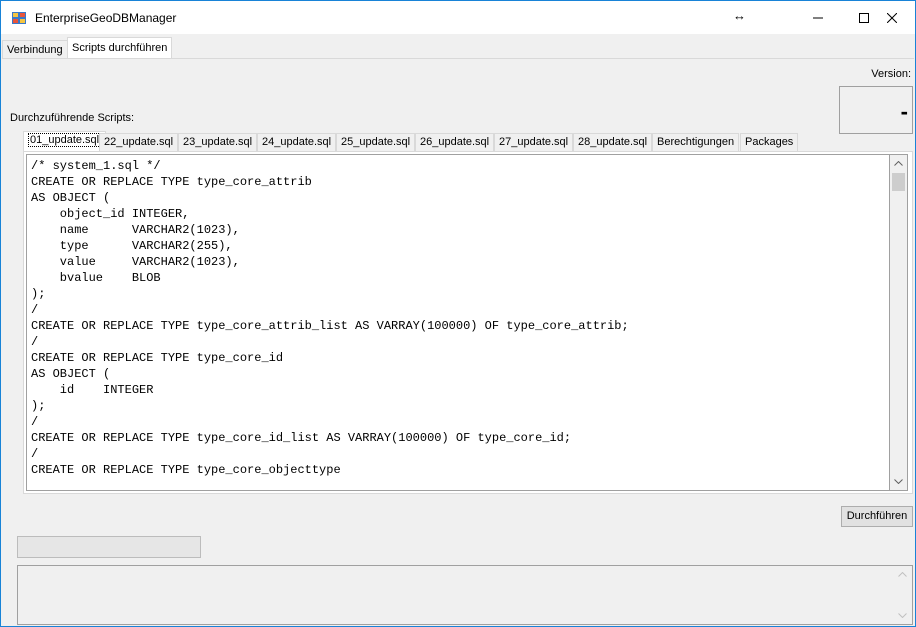 The image size is (916, 627). Describe the element at coordinates (465, 595) in the screenshot. I see `log-output` at that location.